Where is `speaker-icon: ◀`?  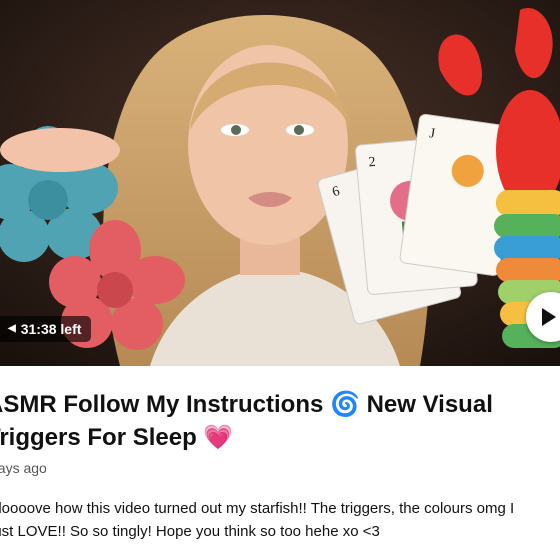
speaker-icon: ◀ is located at coordinates (12, 328).